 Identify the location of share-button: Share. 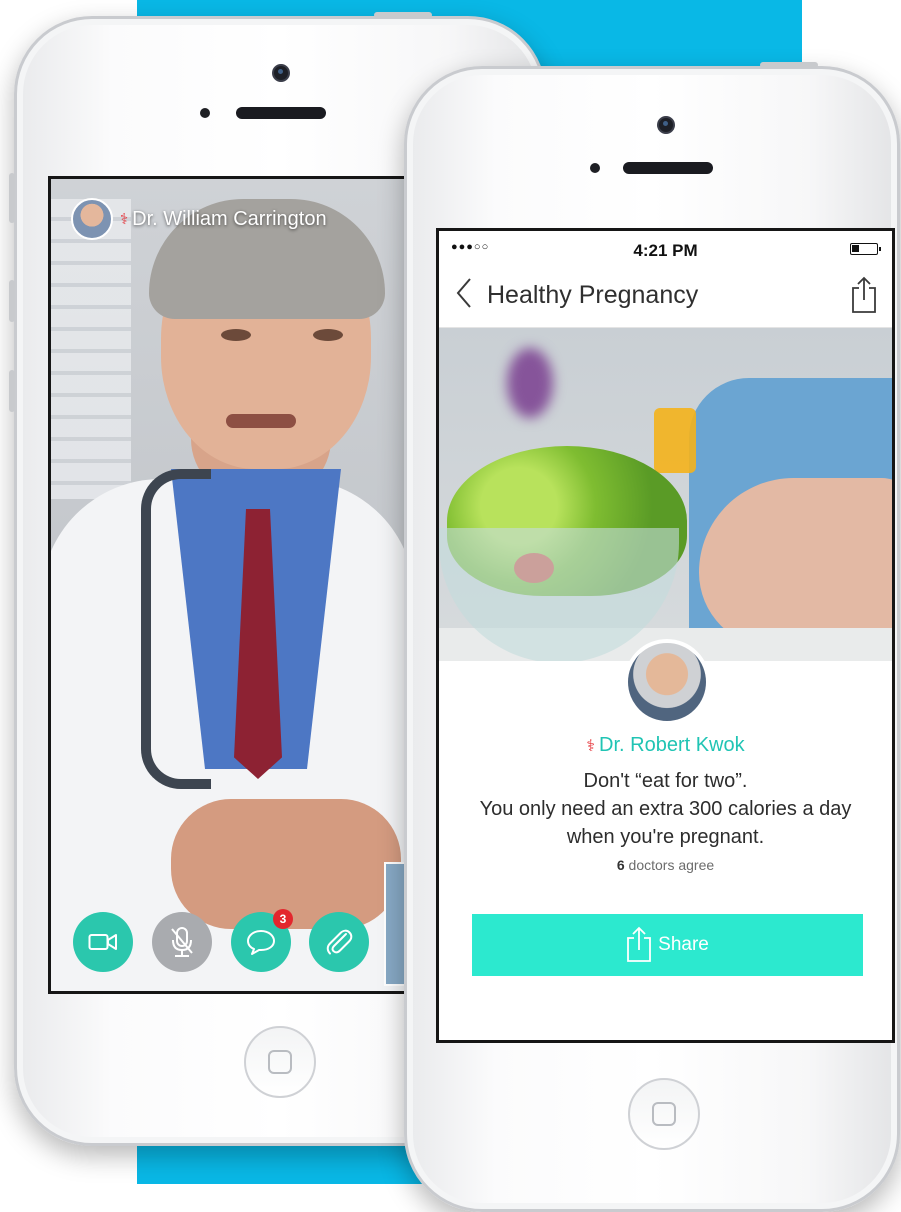
(667, 945).